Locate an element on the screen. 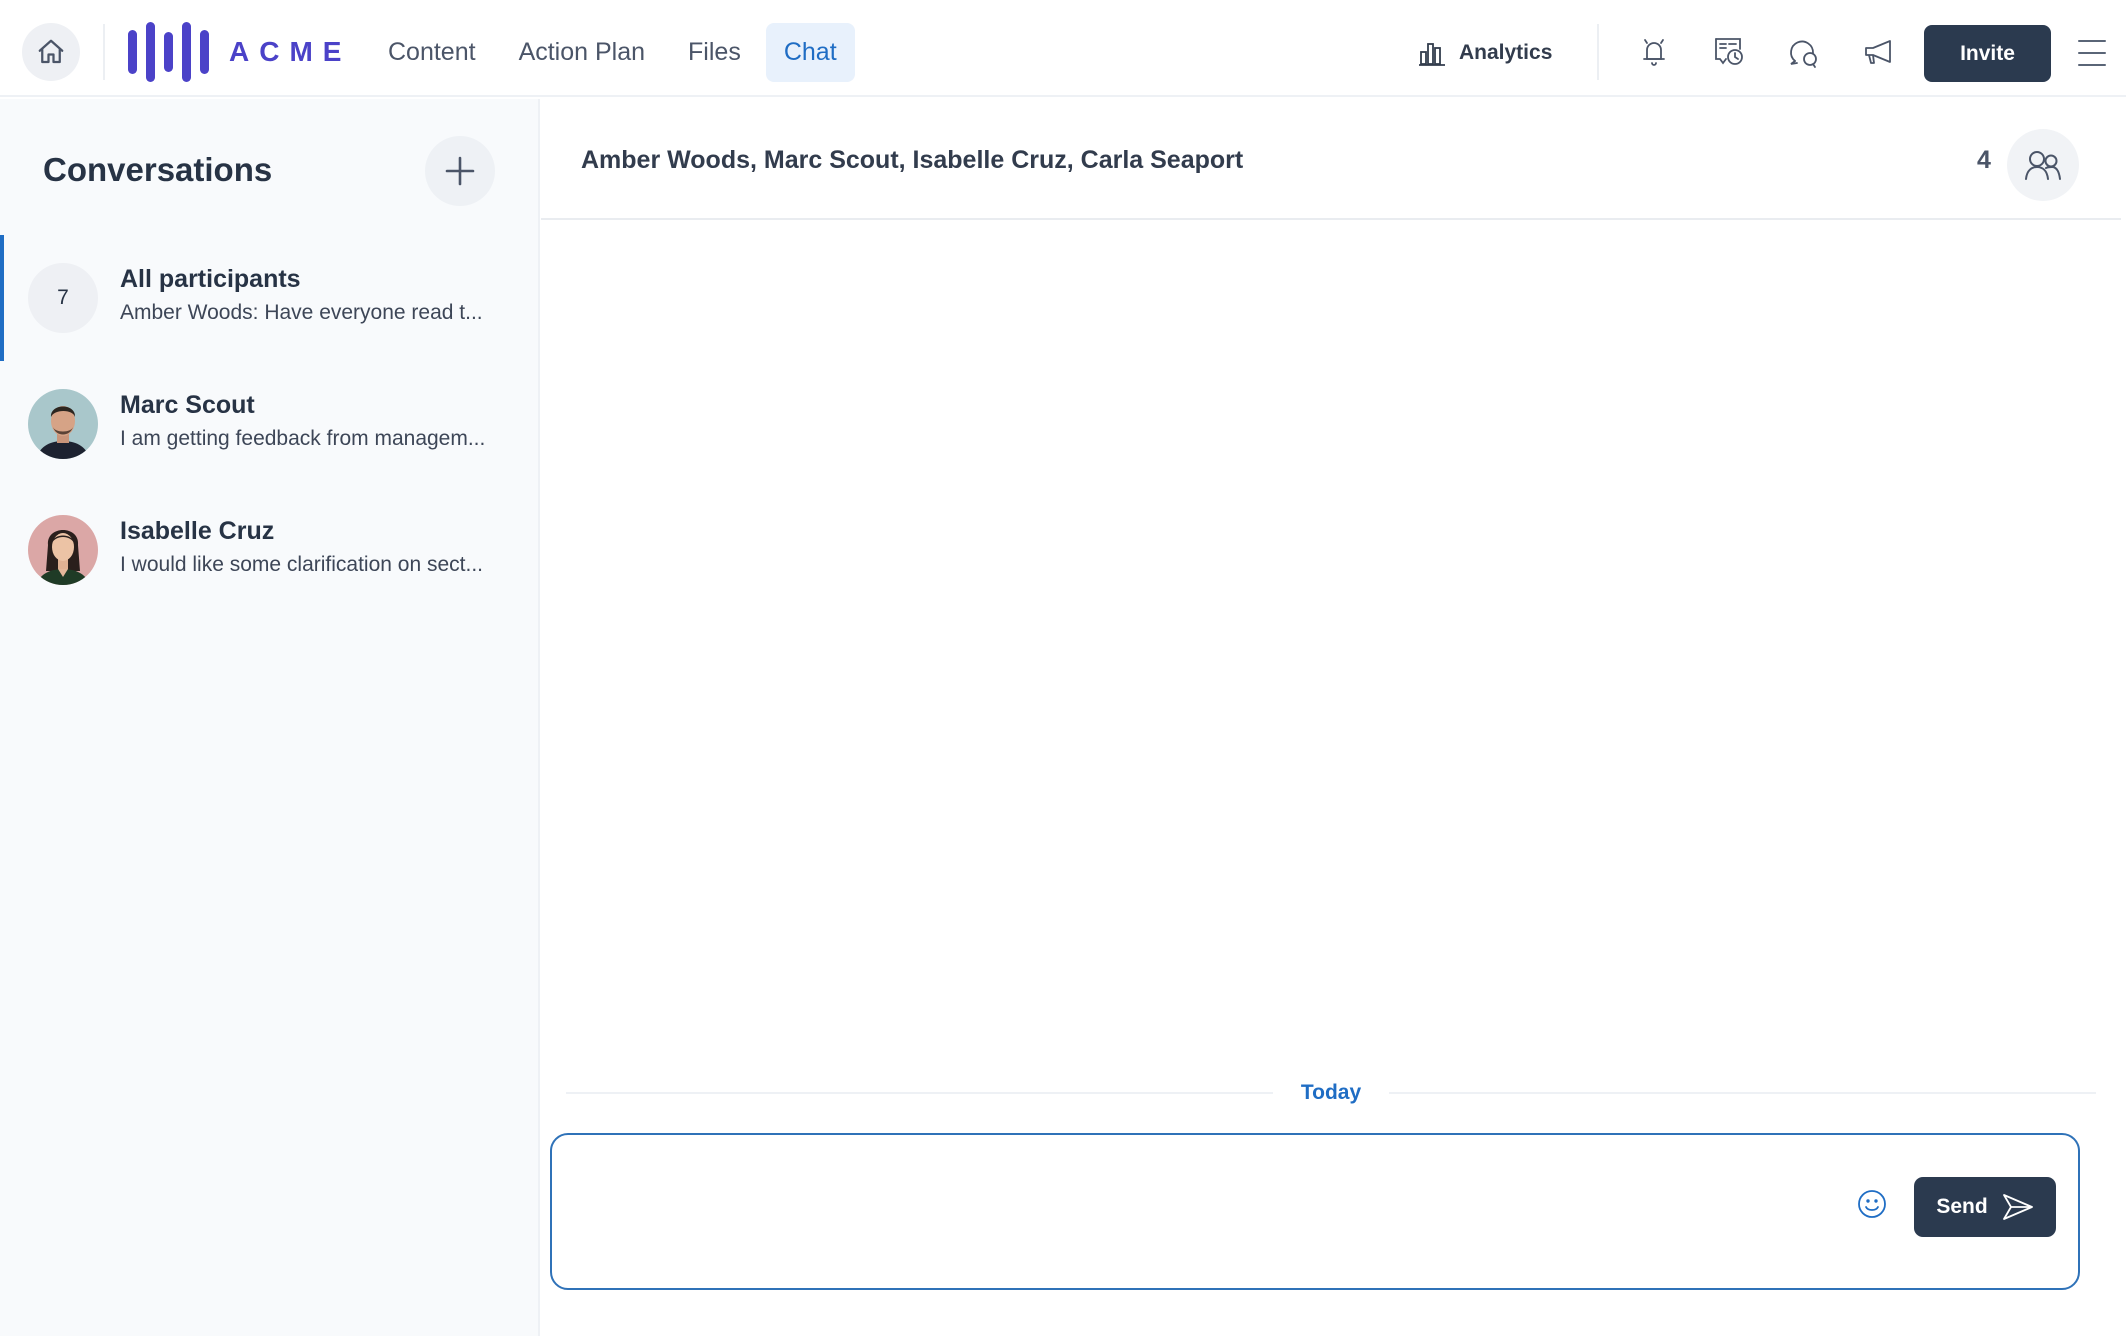 This screenshot has width=2126, height=1336. analytics-button: Analytics is located at coordinates (1485, 53).